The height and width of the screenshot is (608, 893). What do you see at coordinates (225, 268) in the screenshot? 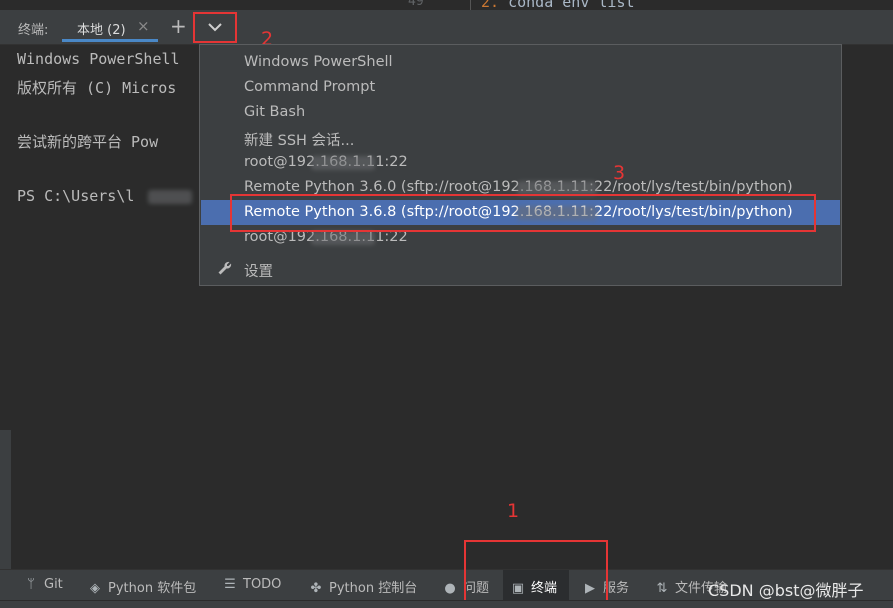
I see `wrench-icon` at bounding box center [225, 268].